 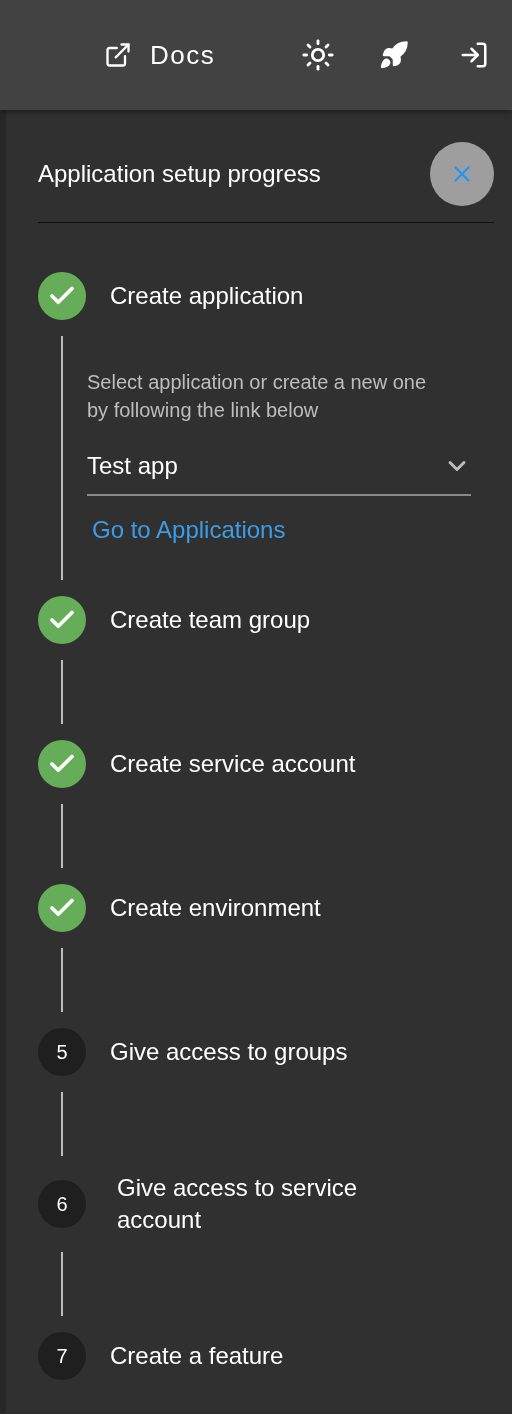 What do you see at coordinates (267, 1204) in the screenshot?
I see `step-label: Give access to service account` at bounding box center [267, 1204].